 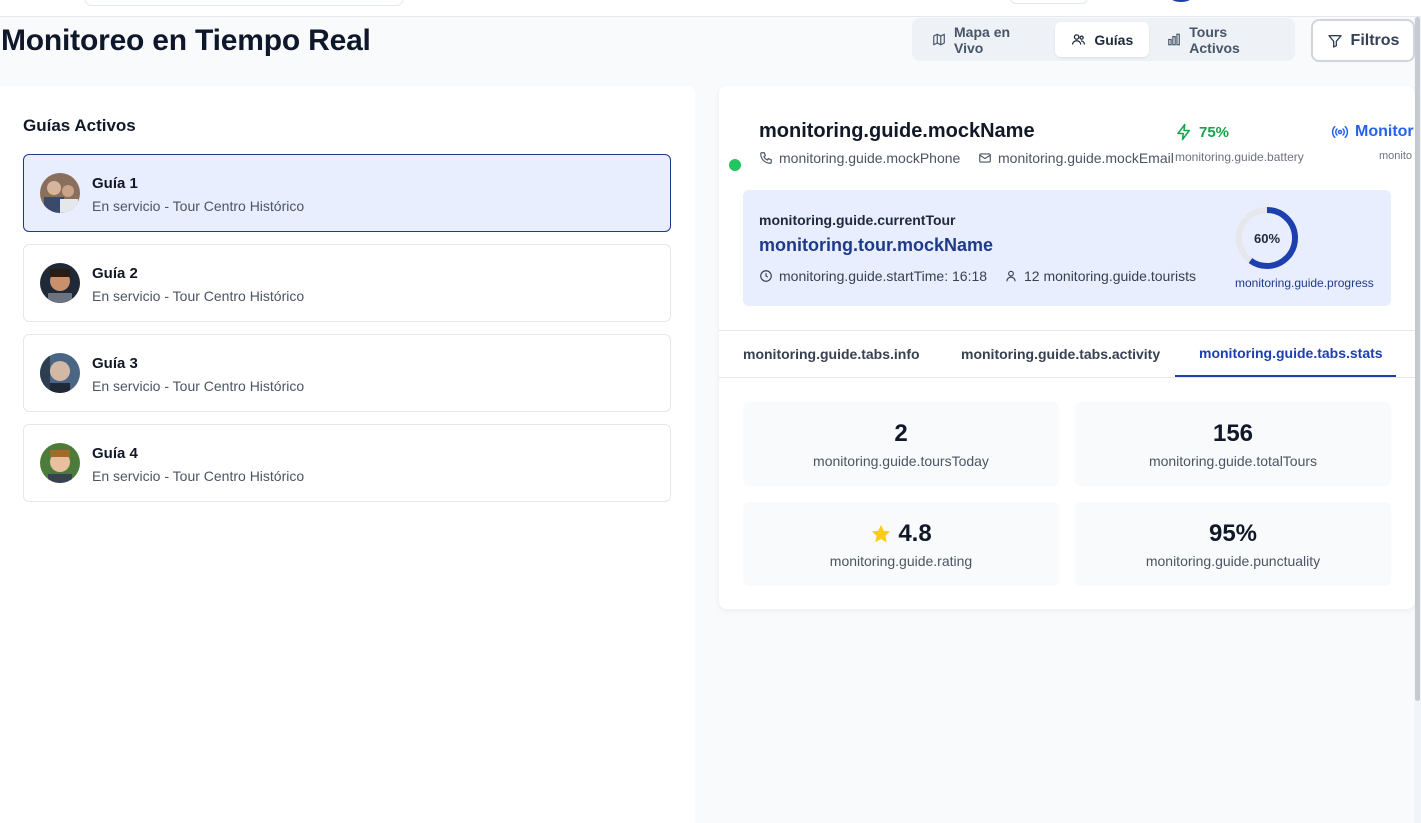 What do you see at coordinates (735, 165) in the screenshot?
I see `online-status-dot` at bounding box center [735, 165].